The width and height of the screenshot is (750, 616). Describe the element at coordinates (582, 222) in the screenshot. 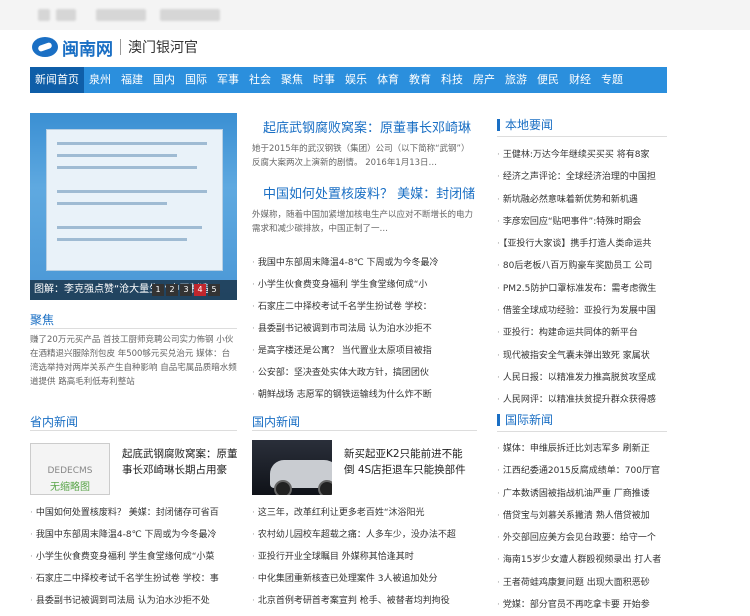

I see `list-item: 李彦宏回应“贴吧事件”:特殊时期会` at that location.